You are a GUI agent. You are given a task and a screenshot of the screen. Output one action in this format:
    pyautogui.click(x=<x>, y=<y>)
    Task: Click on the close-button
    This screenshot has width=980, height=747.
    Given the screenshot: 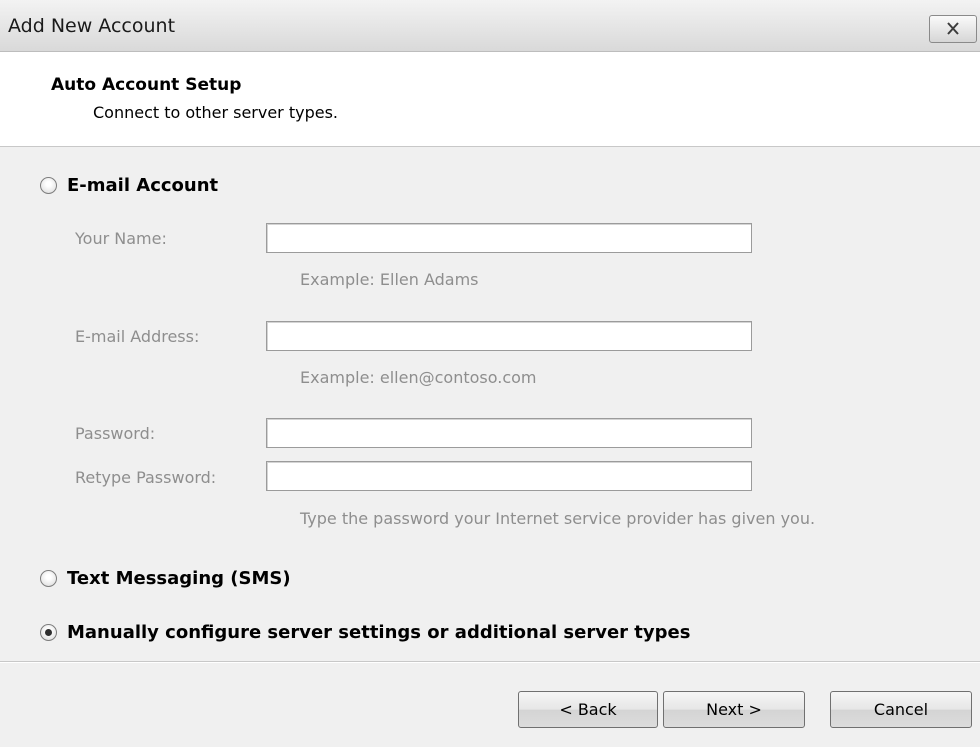 What is the action you would take?
    pyautogui.click(x=953, y=29)
    